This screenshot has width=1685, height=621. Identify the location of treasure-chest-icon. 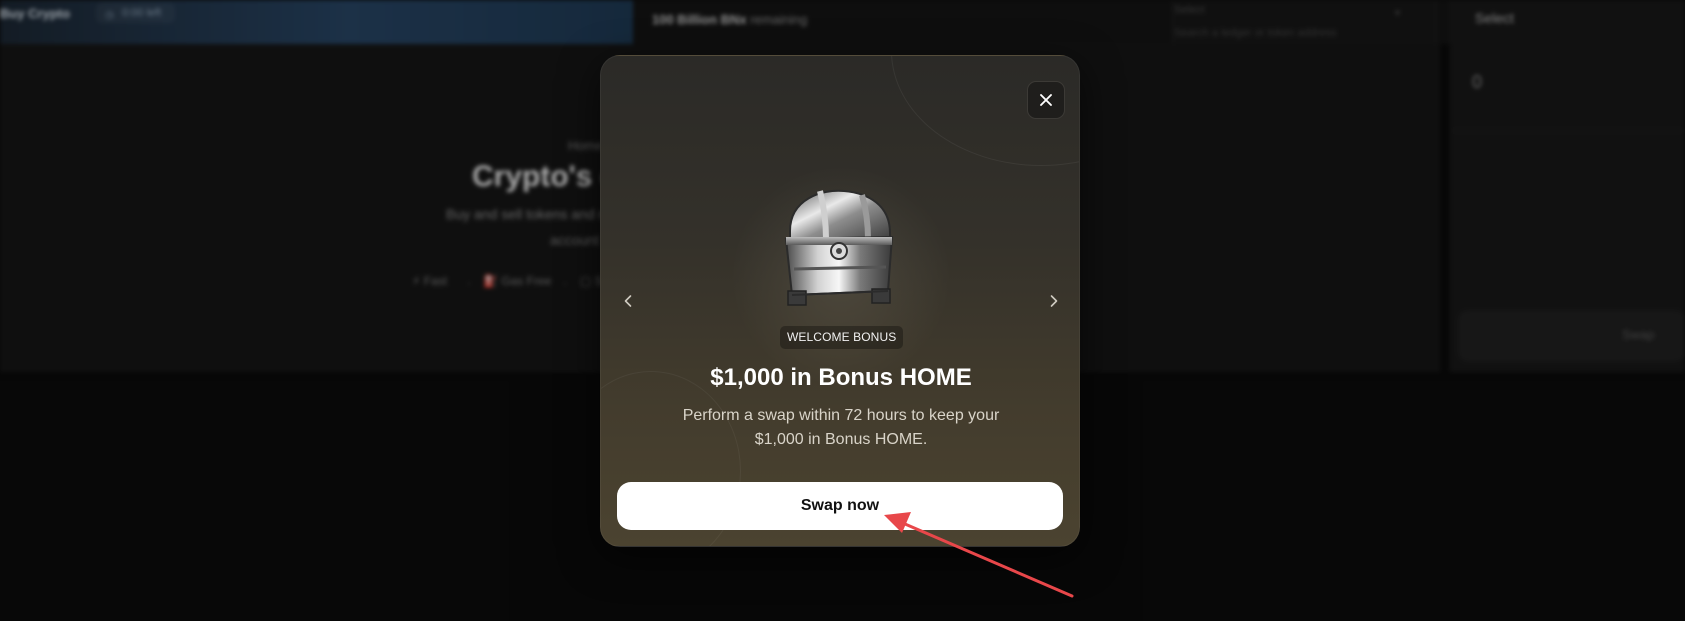
(839, 247).